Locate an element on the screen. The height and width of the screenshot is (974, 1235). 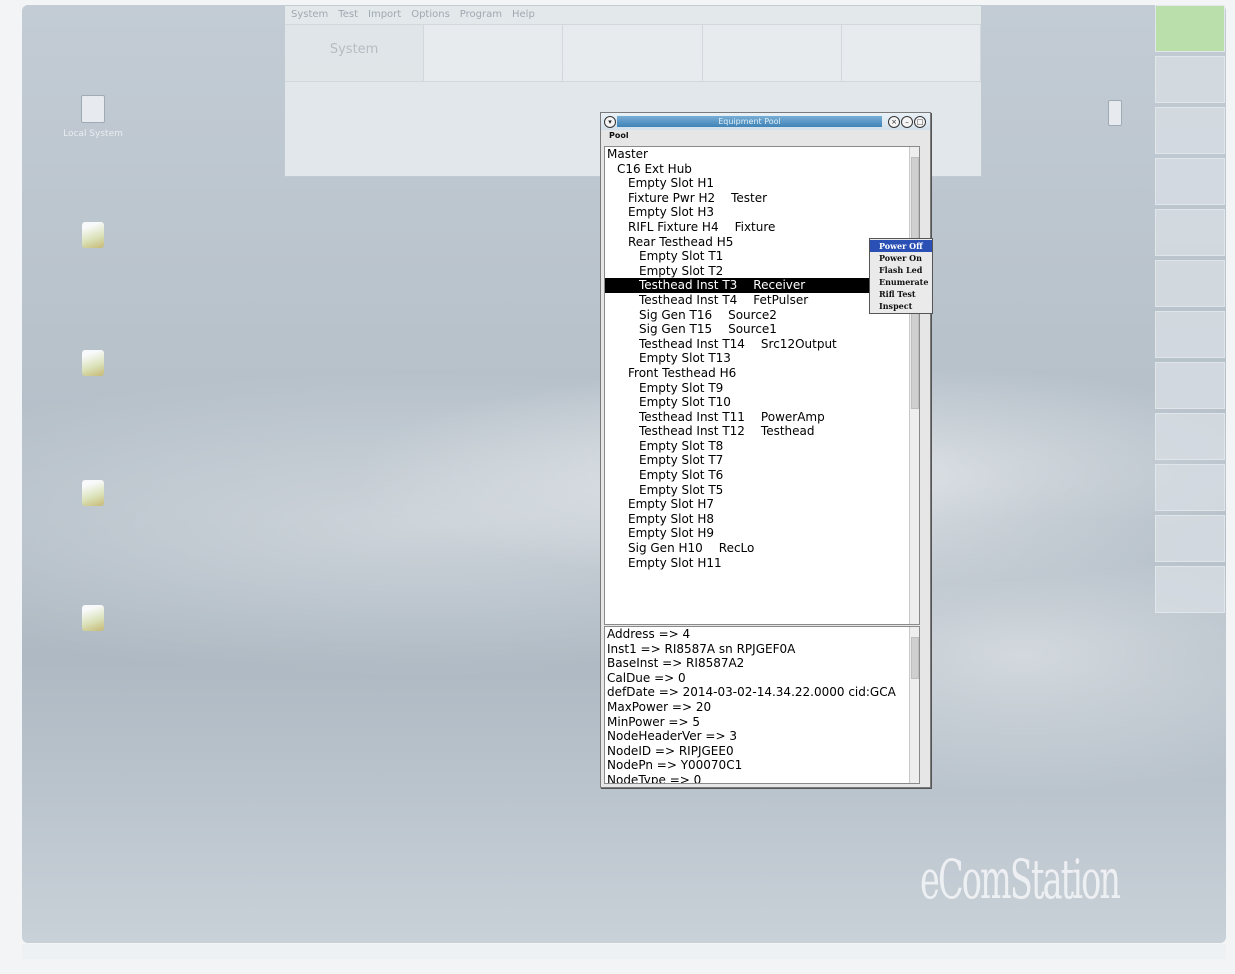
title-bar: ▾ Equipment Pool × – □ is located at coordinates (765, 121).